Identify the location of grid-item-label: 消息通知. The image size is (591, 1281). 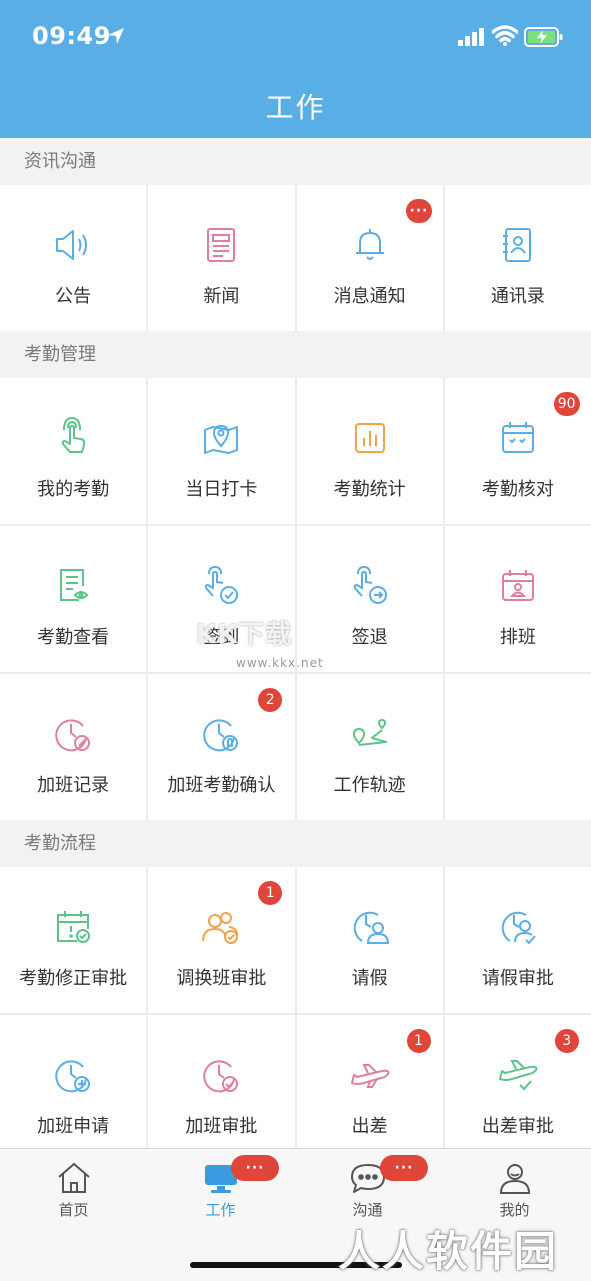
(369, 296).